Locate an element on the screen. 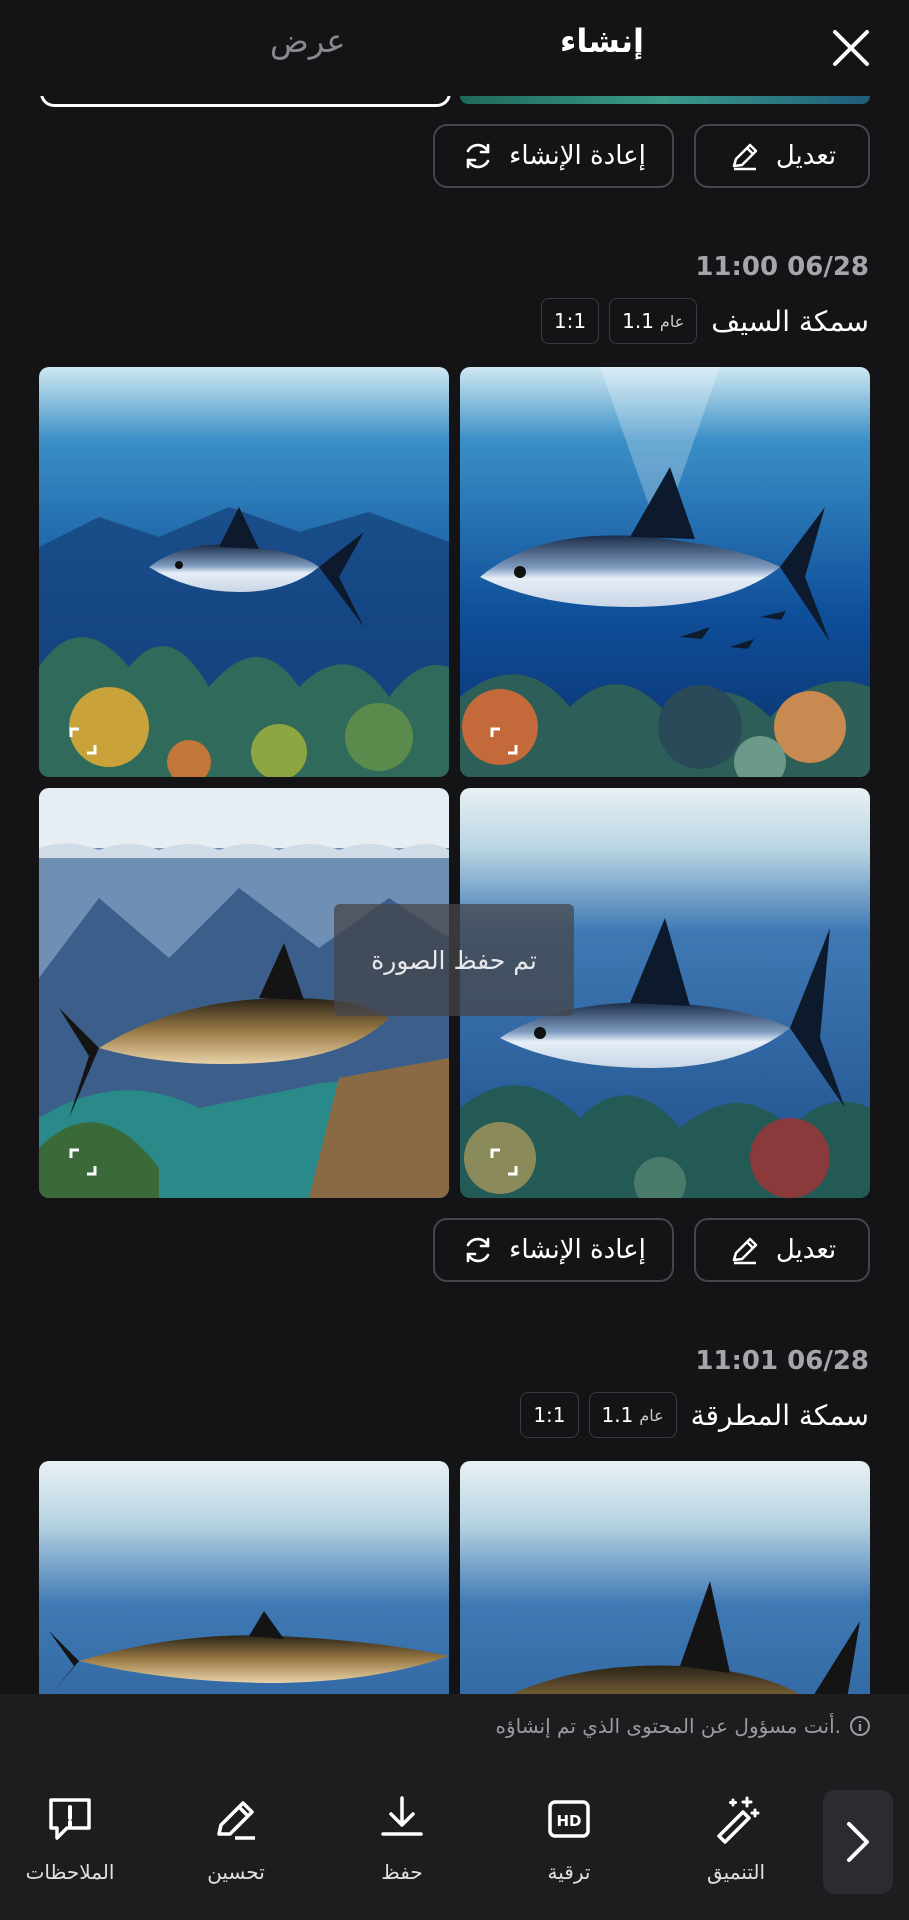 The height and width of the screenshot is (1920, 909). feedback-icon is located at coordinates (70, 1819).